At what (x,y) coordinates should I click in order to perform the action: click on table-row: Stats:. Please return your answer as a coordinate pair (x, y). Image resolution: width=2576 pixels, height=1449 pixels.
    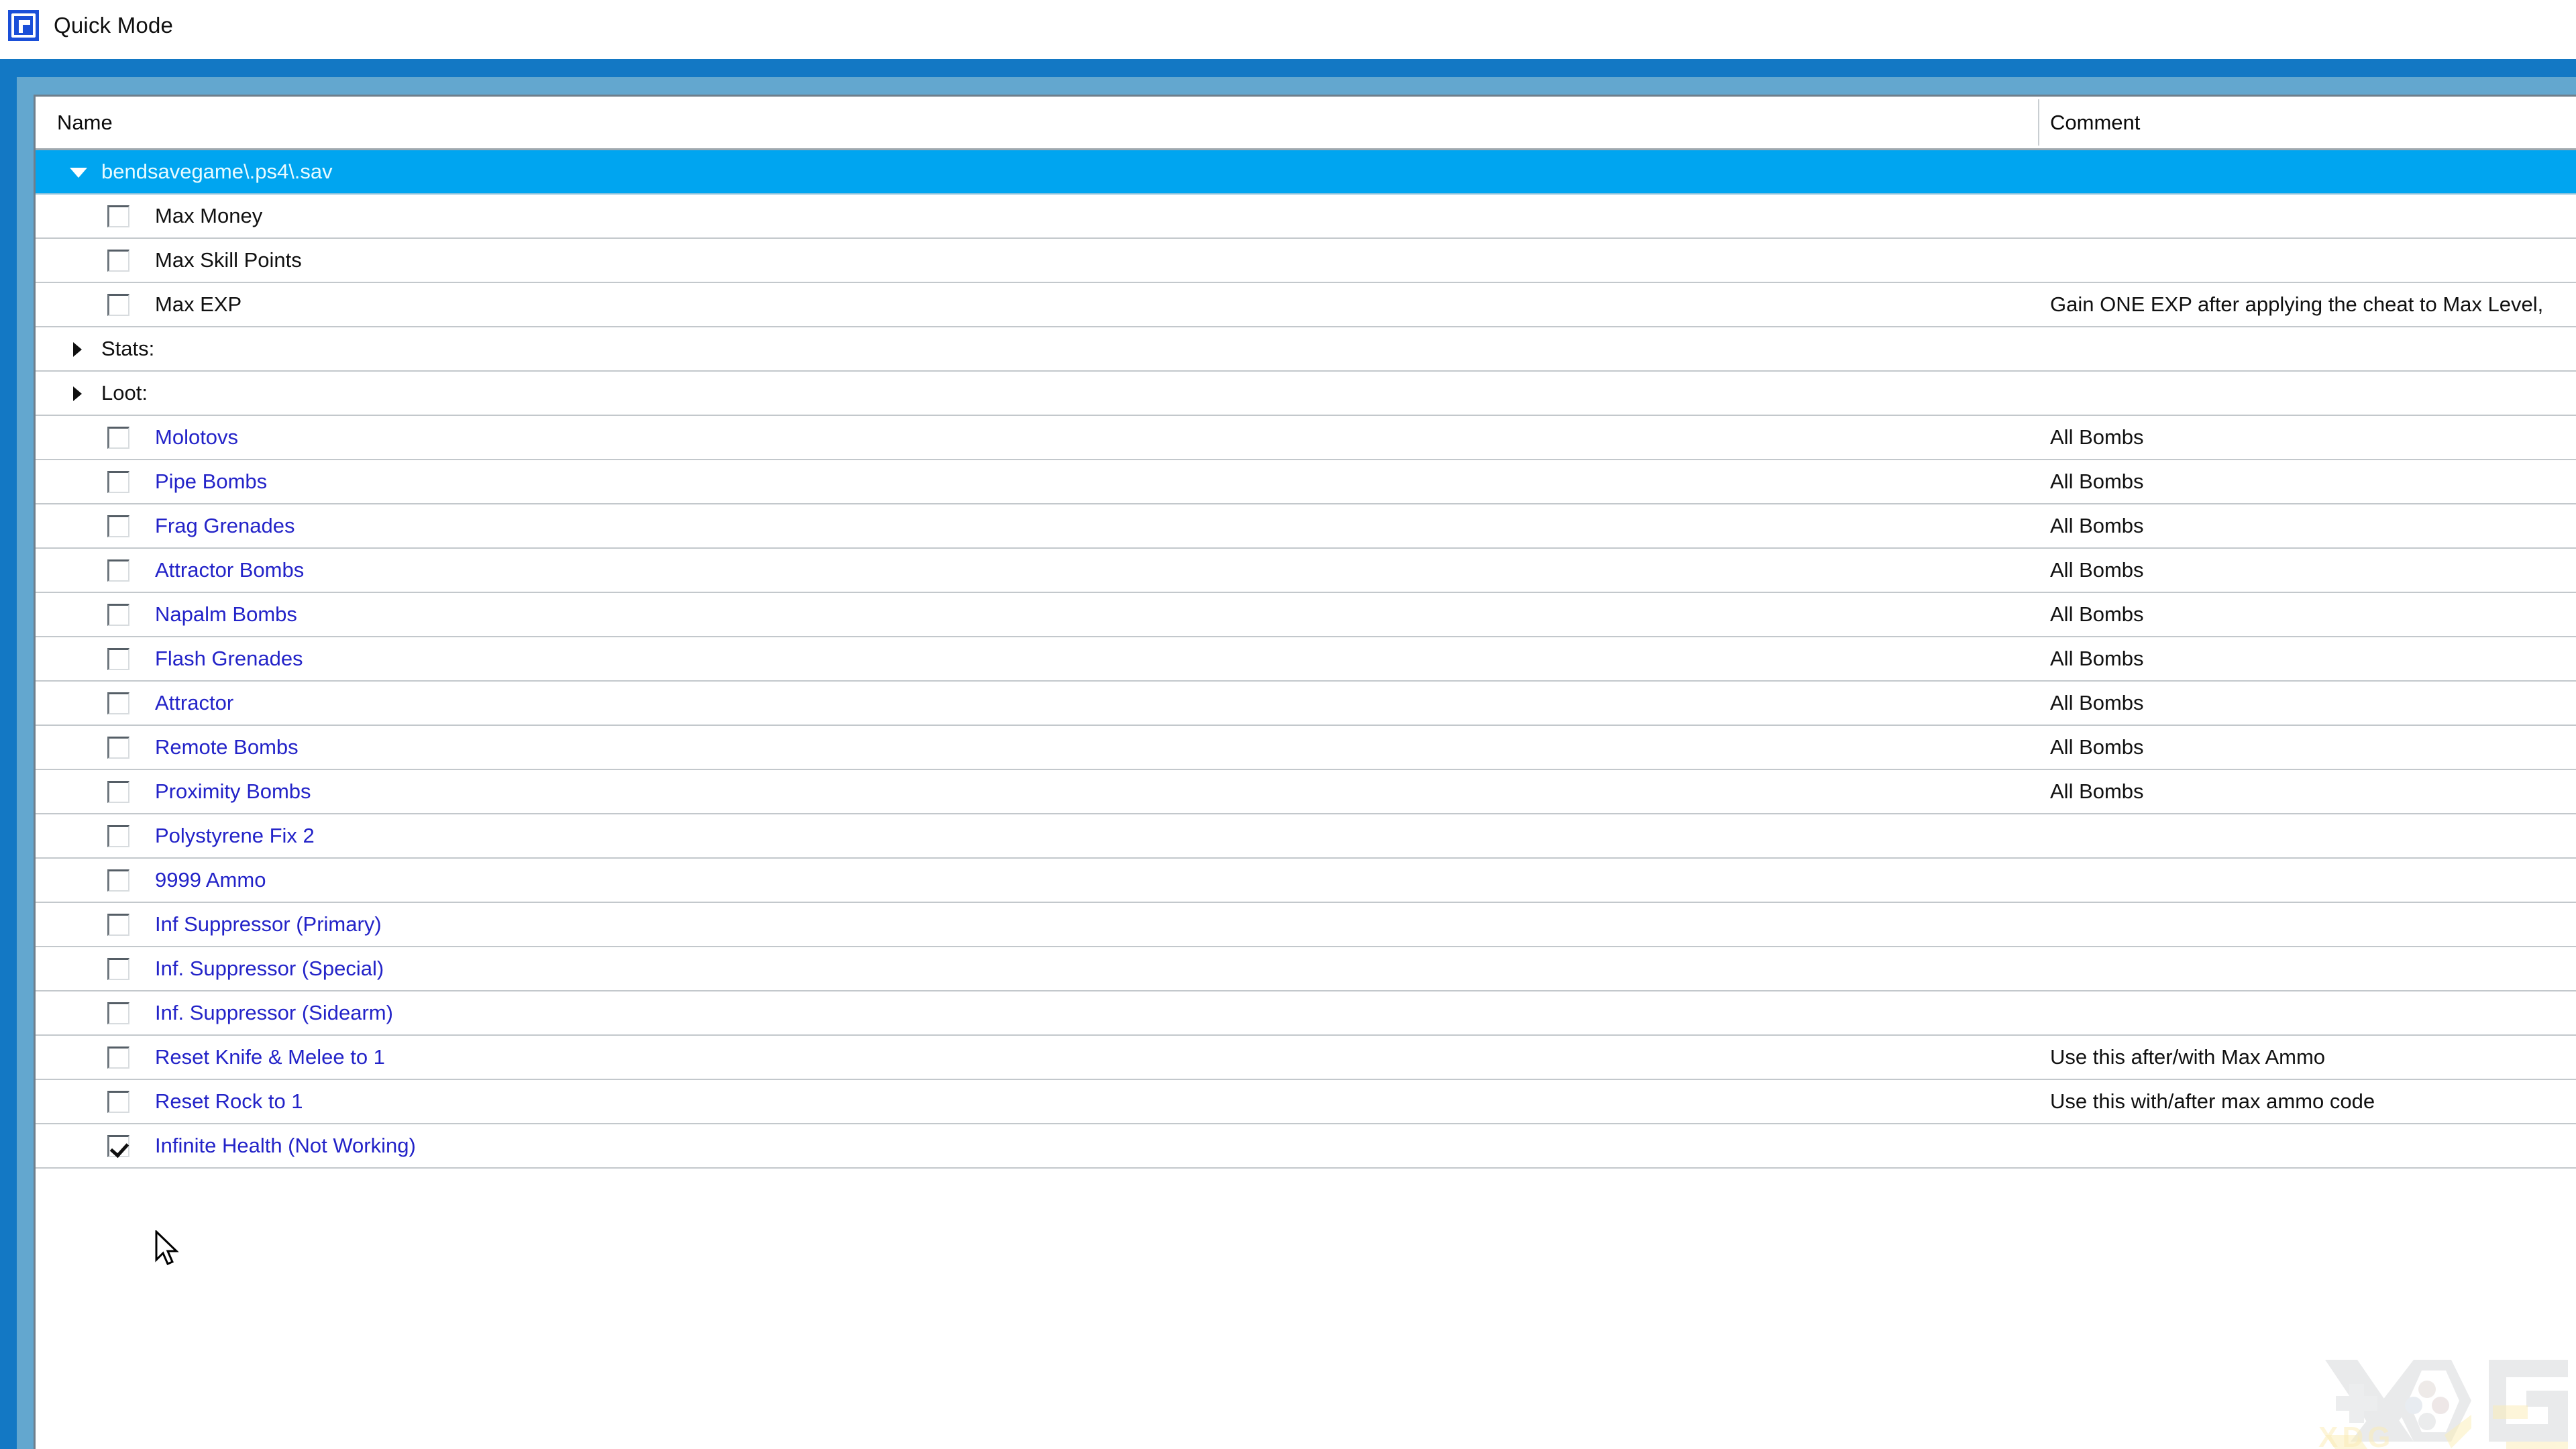
    Looking at the image, I should click on (1306, 349).